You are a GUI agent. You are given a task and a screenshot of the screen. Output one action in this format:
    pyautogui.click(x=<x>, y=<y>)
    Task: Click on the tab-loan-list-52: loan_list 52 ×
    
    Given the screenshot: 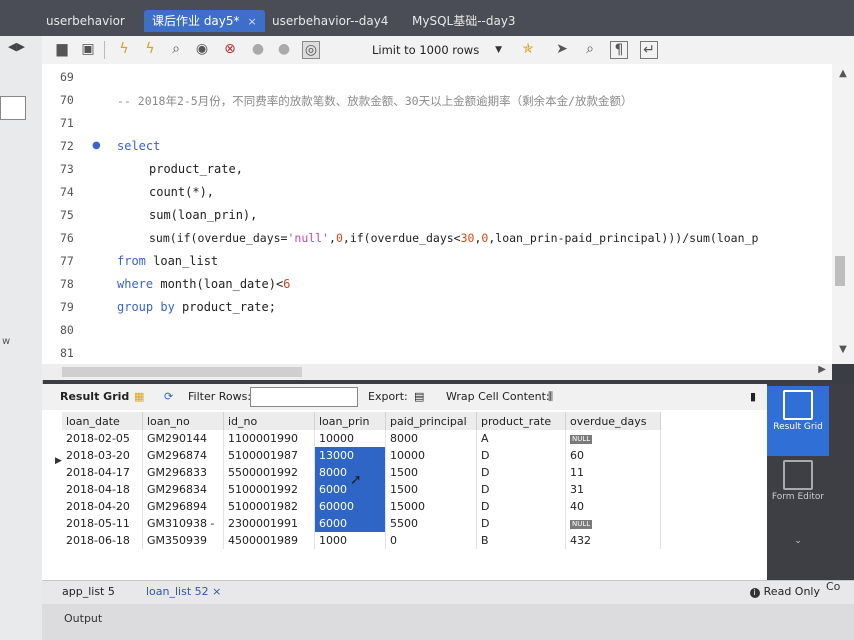 What is the action you would take?
    pyautogui.click(x=183, y=591)
    